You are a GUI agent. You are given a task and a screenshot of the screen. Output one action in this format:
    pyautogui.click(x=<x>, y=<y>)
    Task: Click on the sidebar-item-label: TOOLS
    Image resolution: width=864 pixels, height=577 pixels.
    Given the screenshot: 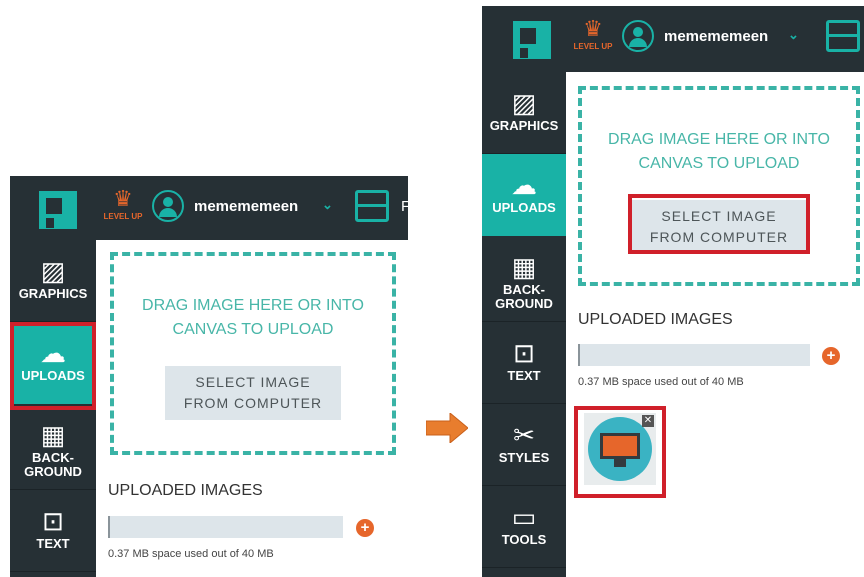 What is the action you would take?
    pyautogui.click(x=524, y=539)
    